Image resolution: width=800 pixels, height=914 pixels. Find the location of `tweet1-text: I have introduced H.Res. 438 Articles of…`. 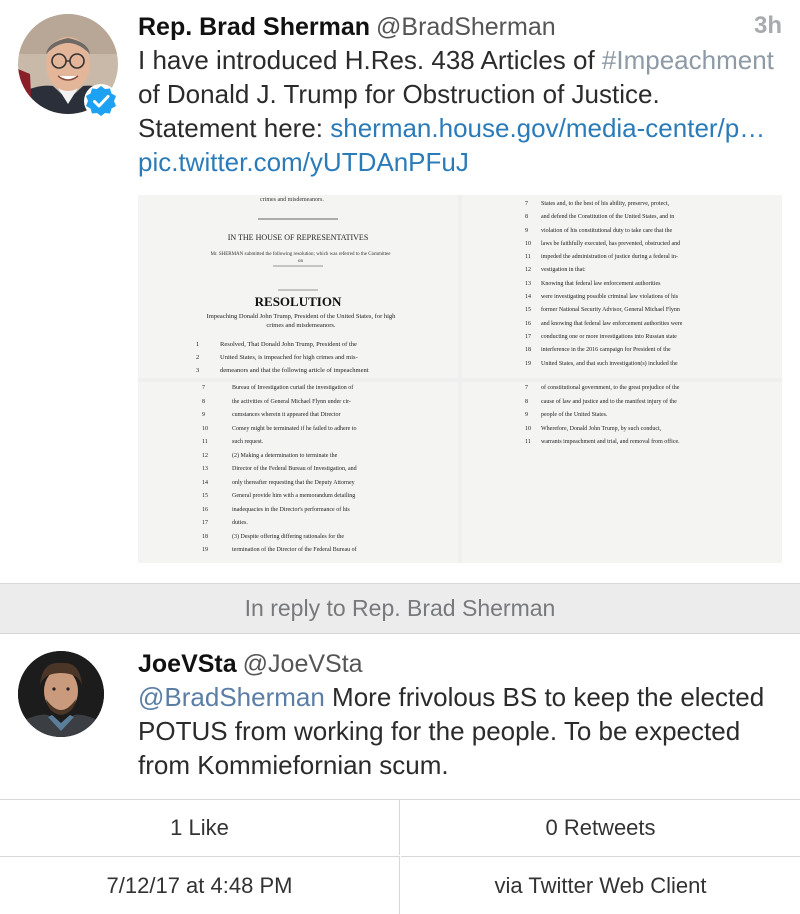

tweet1-text: I have introduced H.Res. 438 Articles of… is located at coordinates (458, 111).